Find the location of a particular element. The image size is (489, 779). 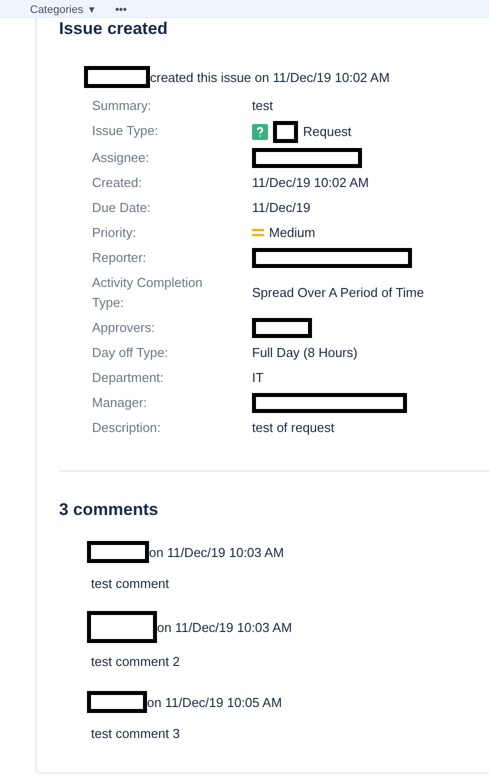

field-value: Spread Over A Period of Time is located at coordinates (338, 293).